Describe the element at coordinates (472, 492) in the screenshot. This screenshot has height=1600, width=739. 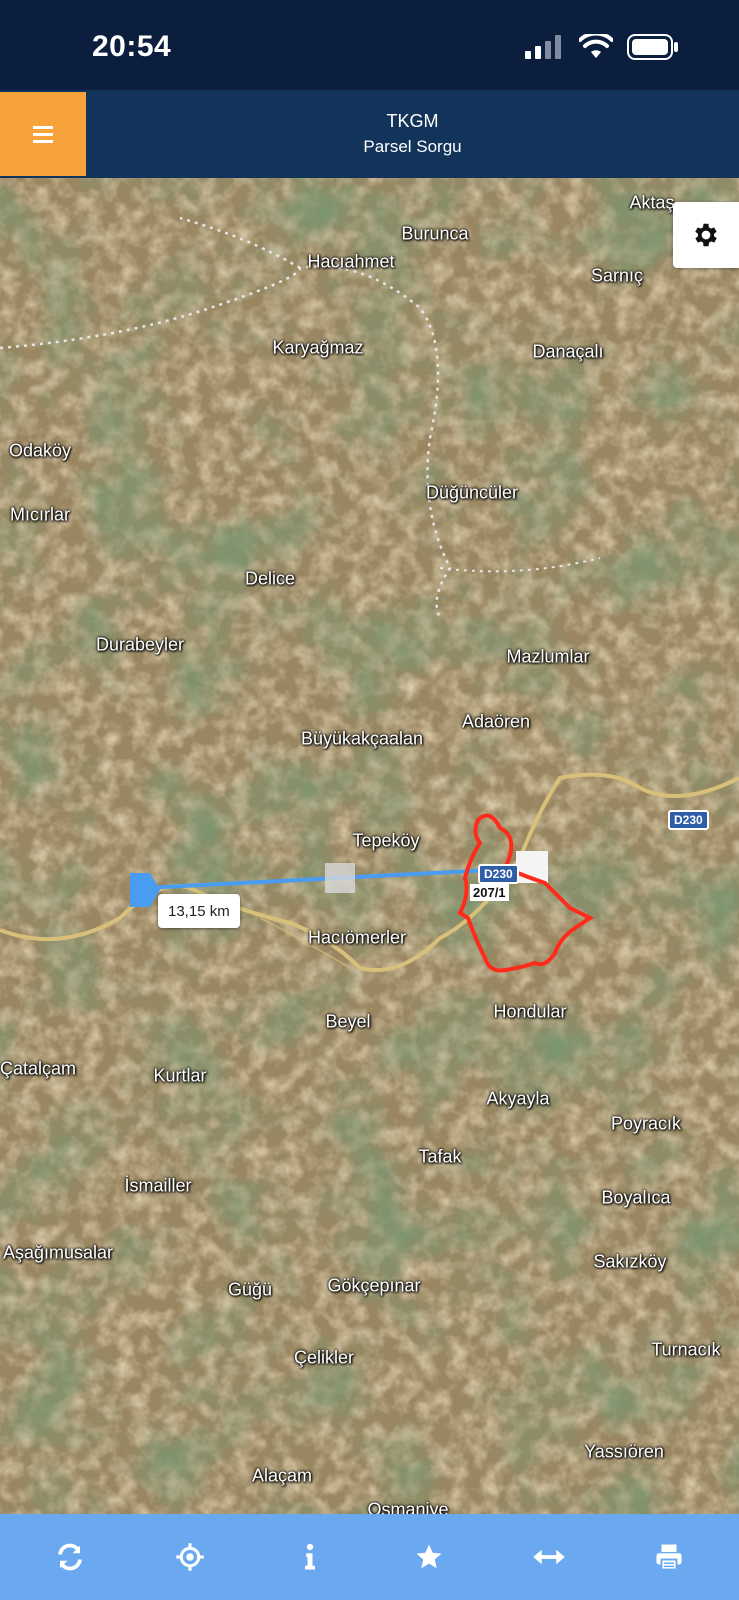
I see `place-label: Düğüncüler` at that location.